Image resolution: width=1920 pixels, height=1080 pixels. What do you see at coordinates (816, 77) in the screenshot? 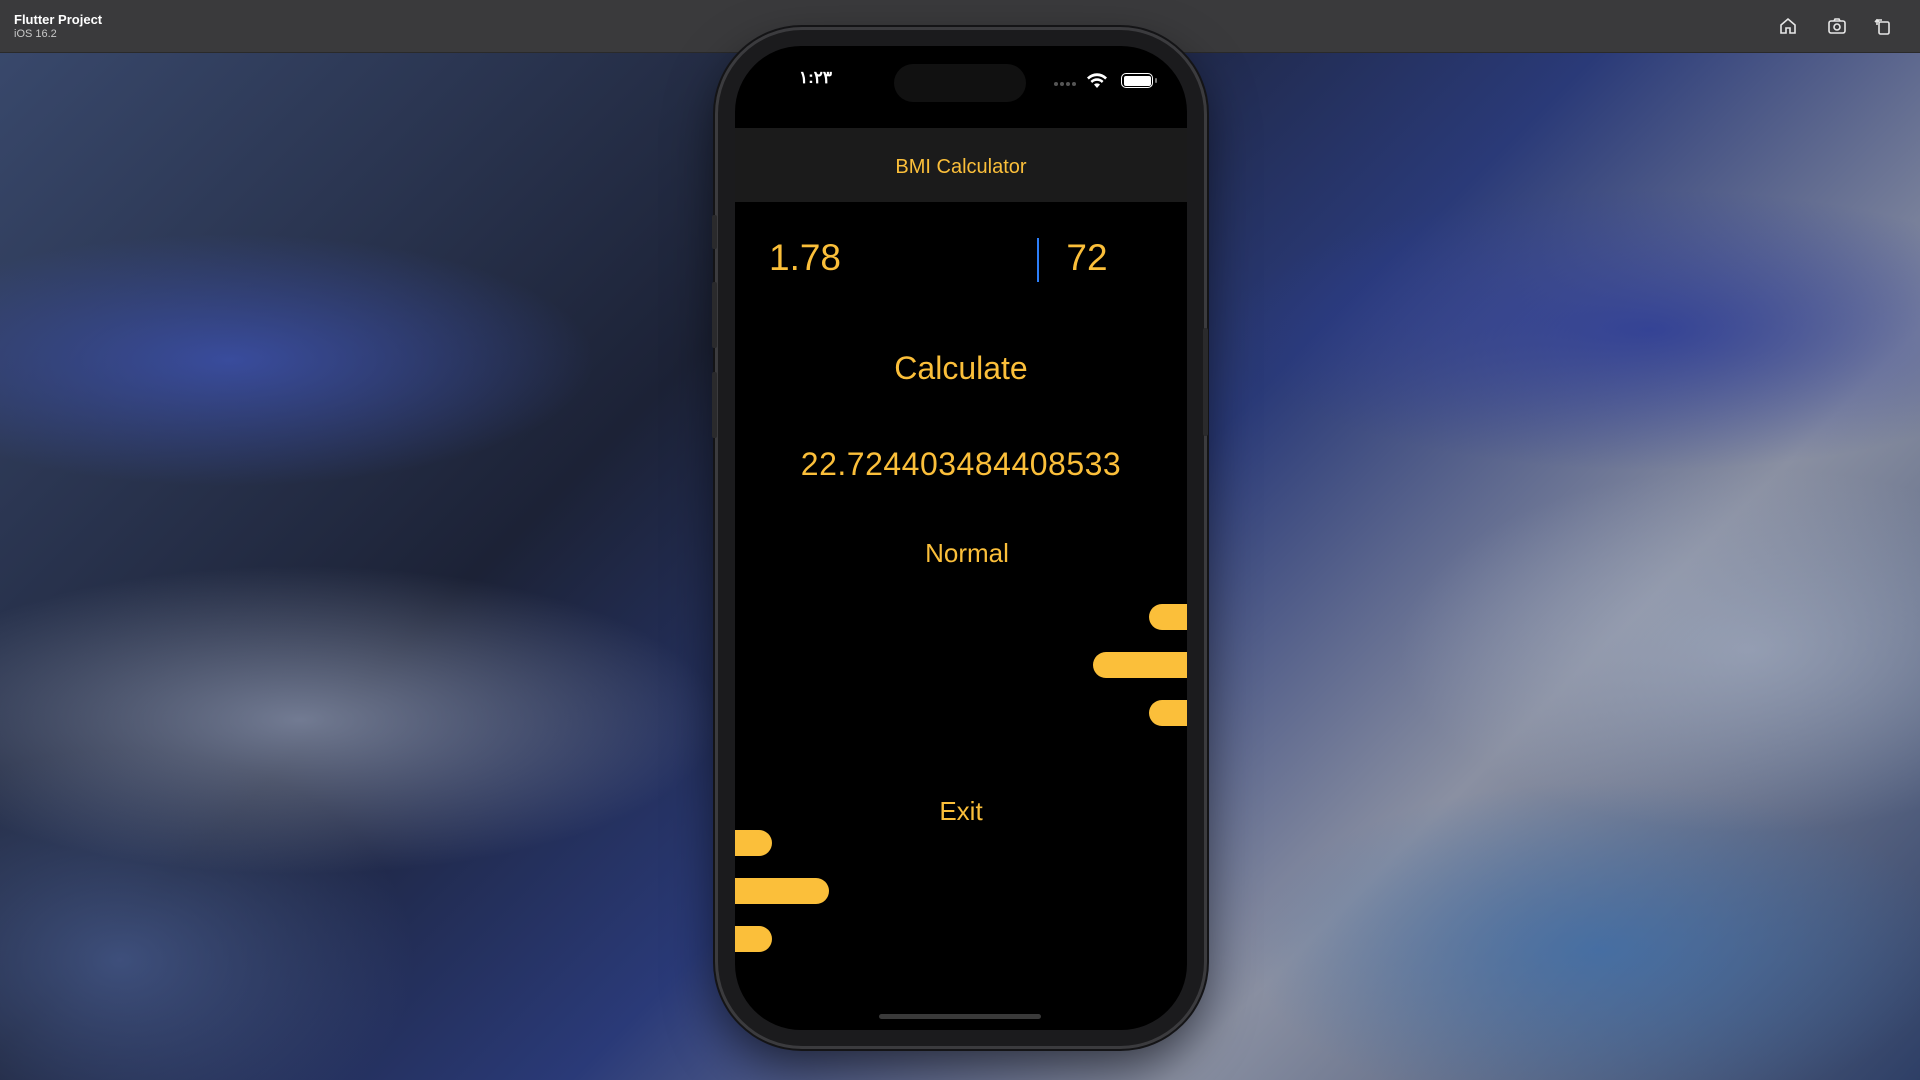
I see `status-time: ١:٢٣` at bounding box center [816, 77].